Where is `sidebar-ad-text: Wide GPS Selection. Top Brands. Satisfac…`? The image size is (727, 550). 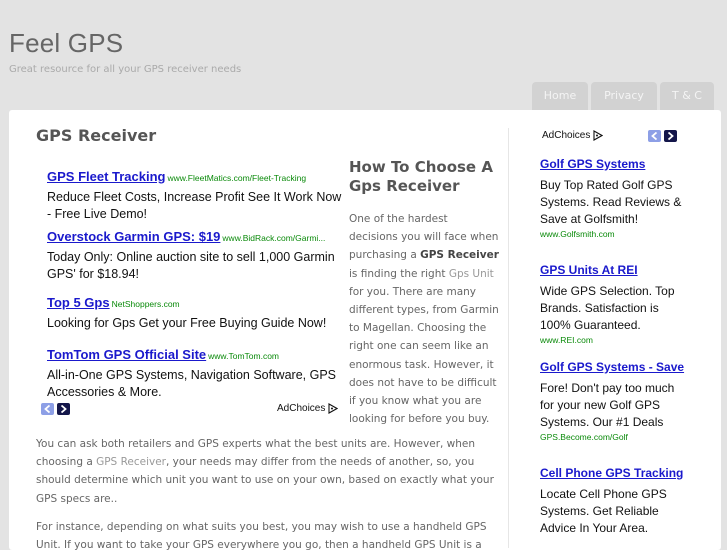
sidebar-ad-text: Wide GPS Selection. Top Brands. Satisfac… is located at coordinates (607, 308).